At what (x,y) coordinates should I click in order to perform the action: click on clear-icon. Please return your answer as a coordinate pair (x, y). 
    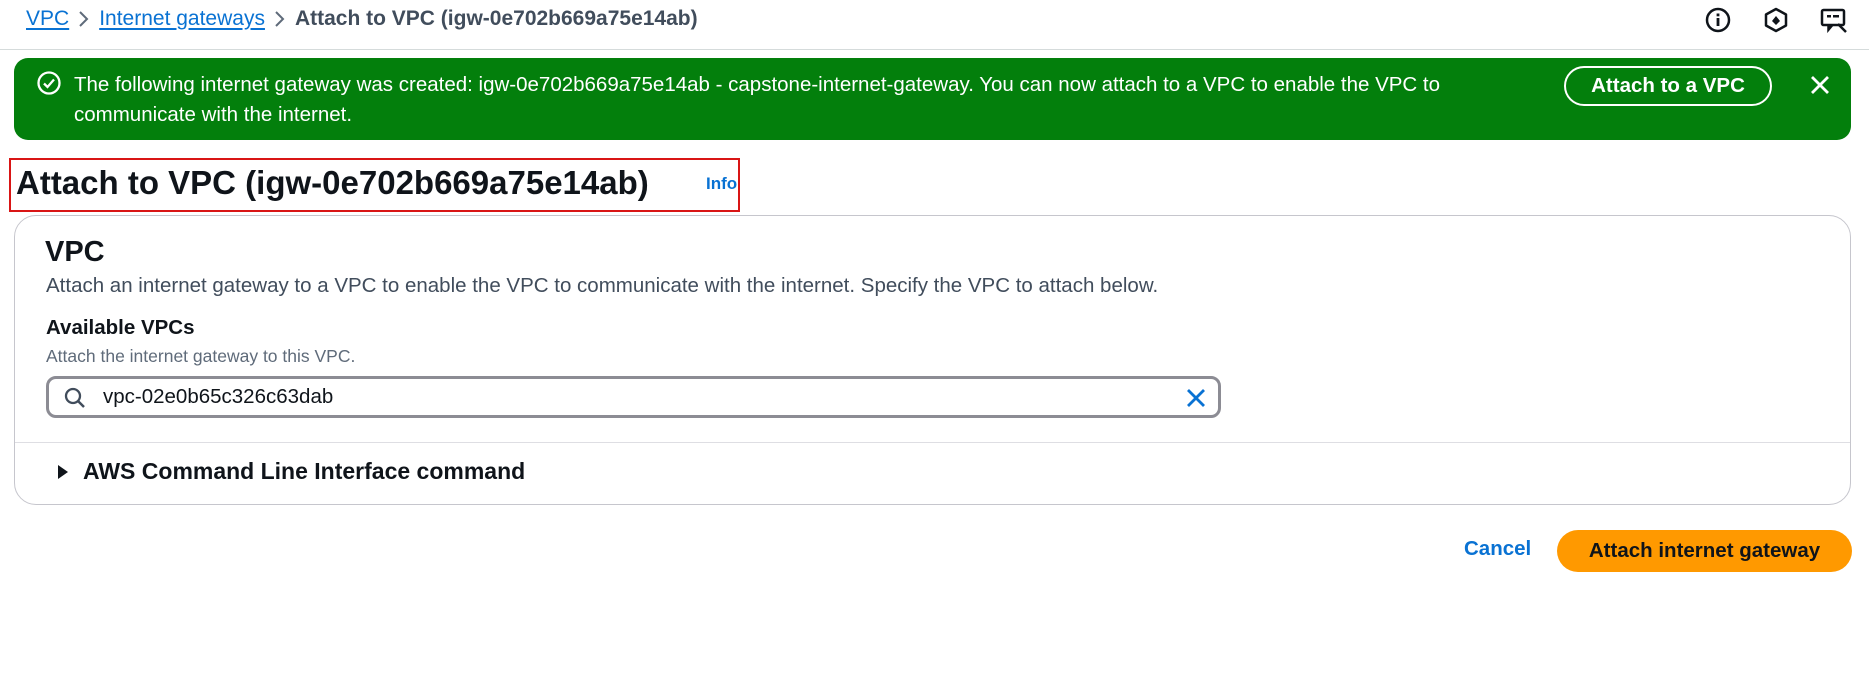
    Looking at the image, I should click on (1196, 398).